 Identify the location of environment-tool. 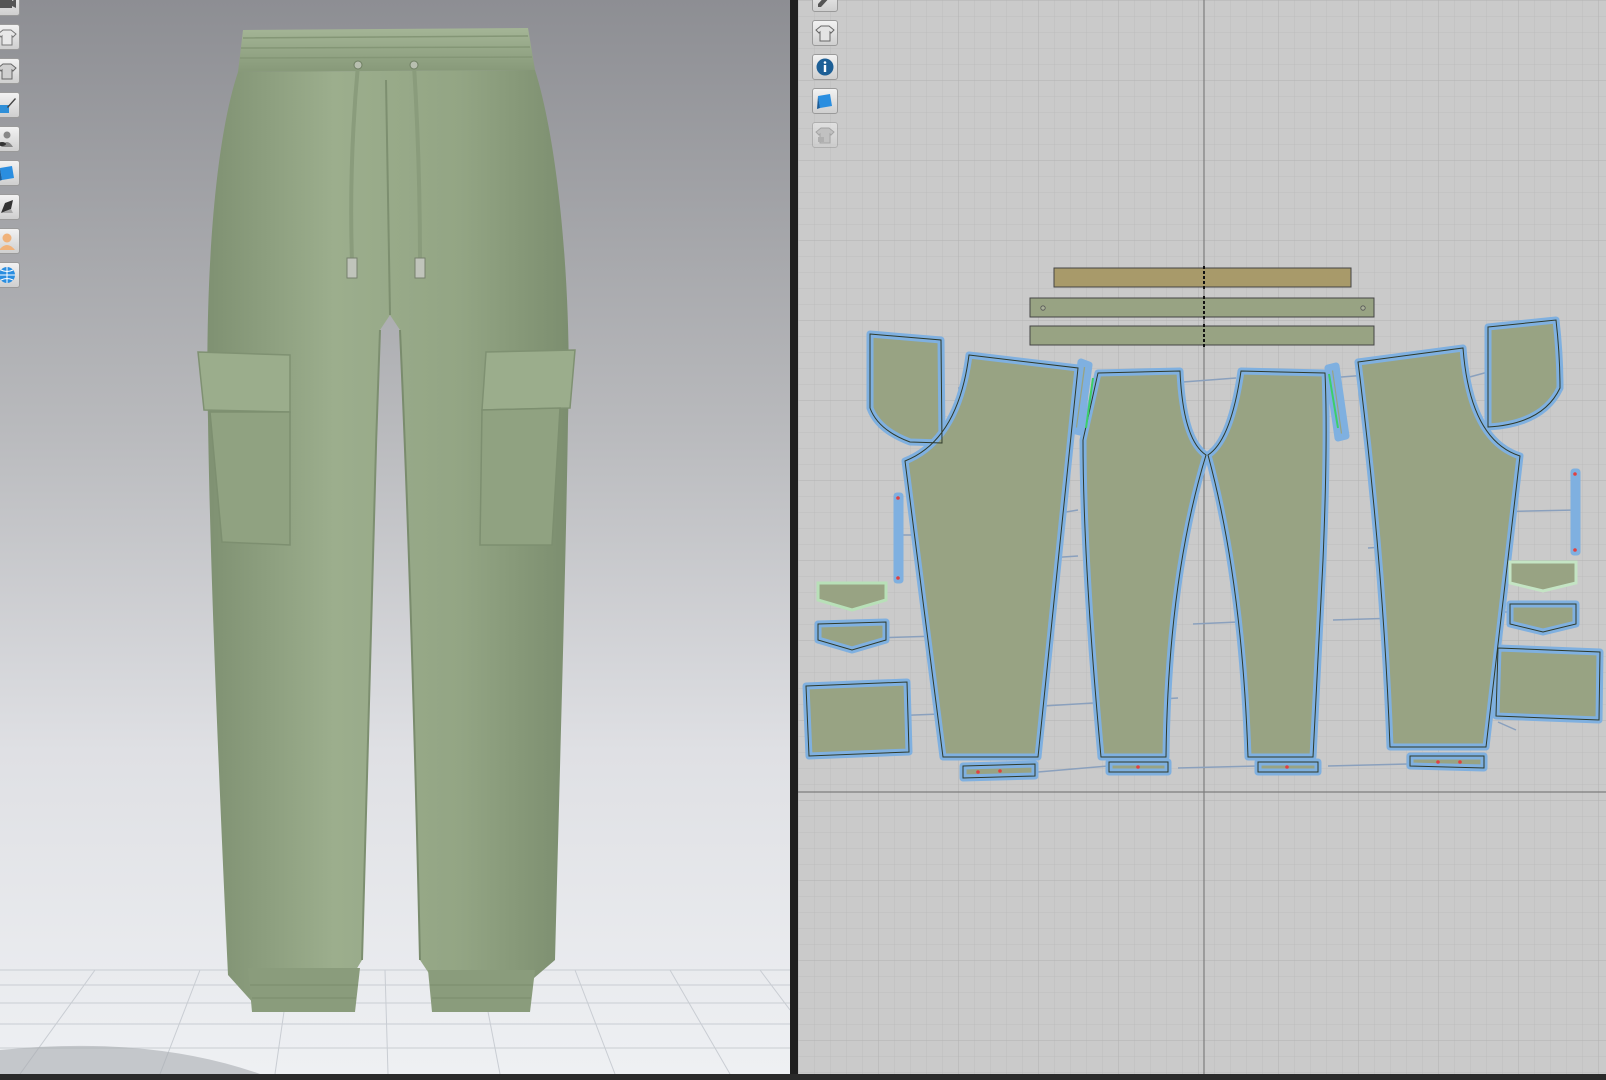
(10, 275).